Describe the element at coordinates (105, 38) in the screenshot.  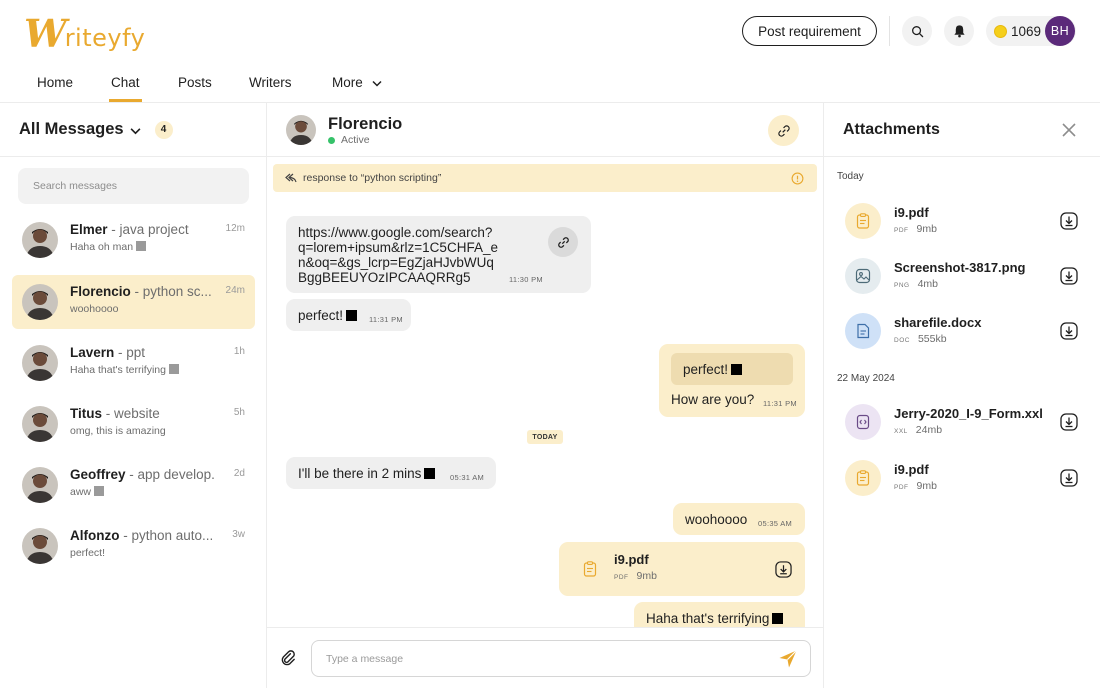
I see `logo-wordmark: riteyfy` at that location.